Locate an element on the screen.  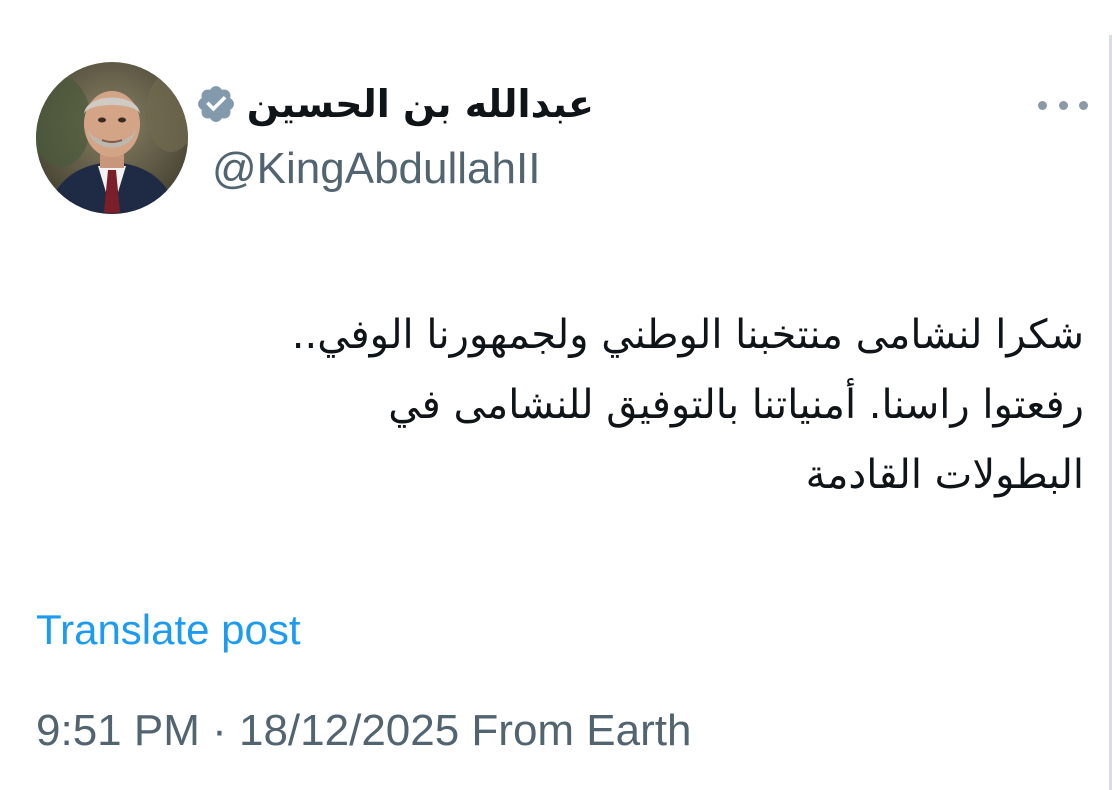
tweet-metadata: 9:51 PM · 18/12/2025 From Earth is located at coordinates (363, 731).